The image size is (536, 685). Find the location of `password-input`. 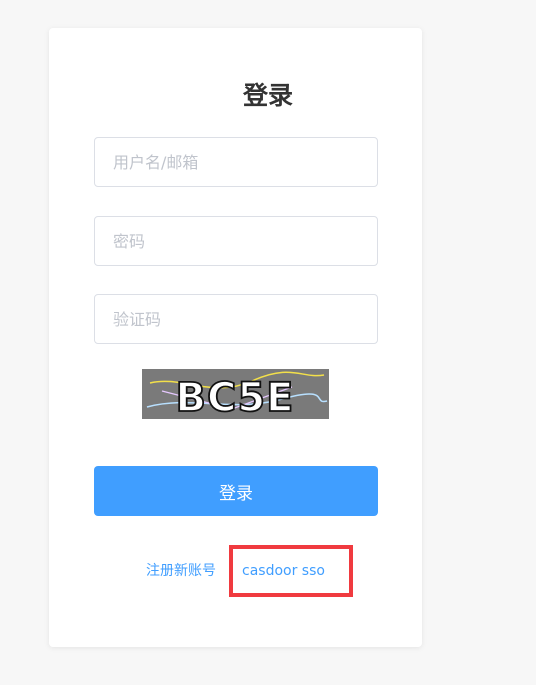

password-input is located at coordinates (236, 241).